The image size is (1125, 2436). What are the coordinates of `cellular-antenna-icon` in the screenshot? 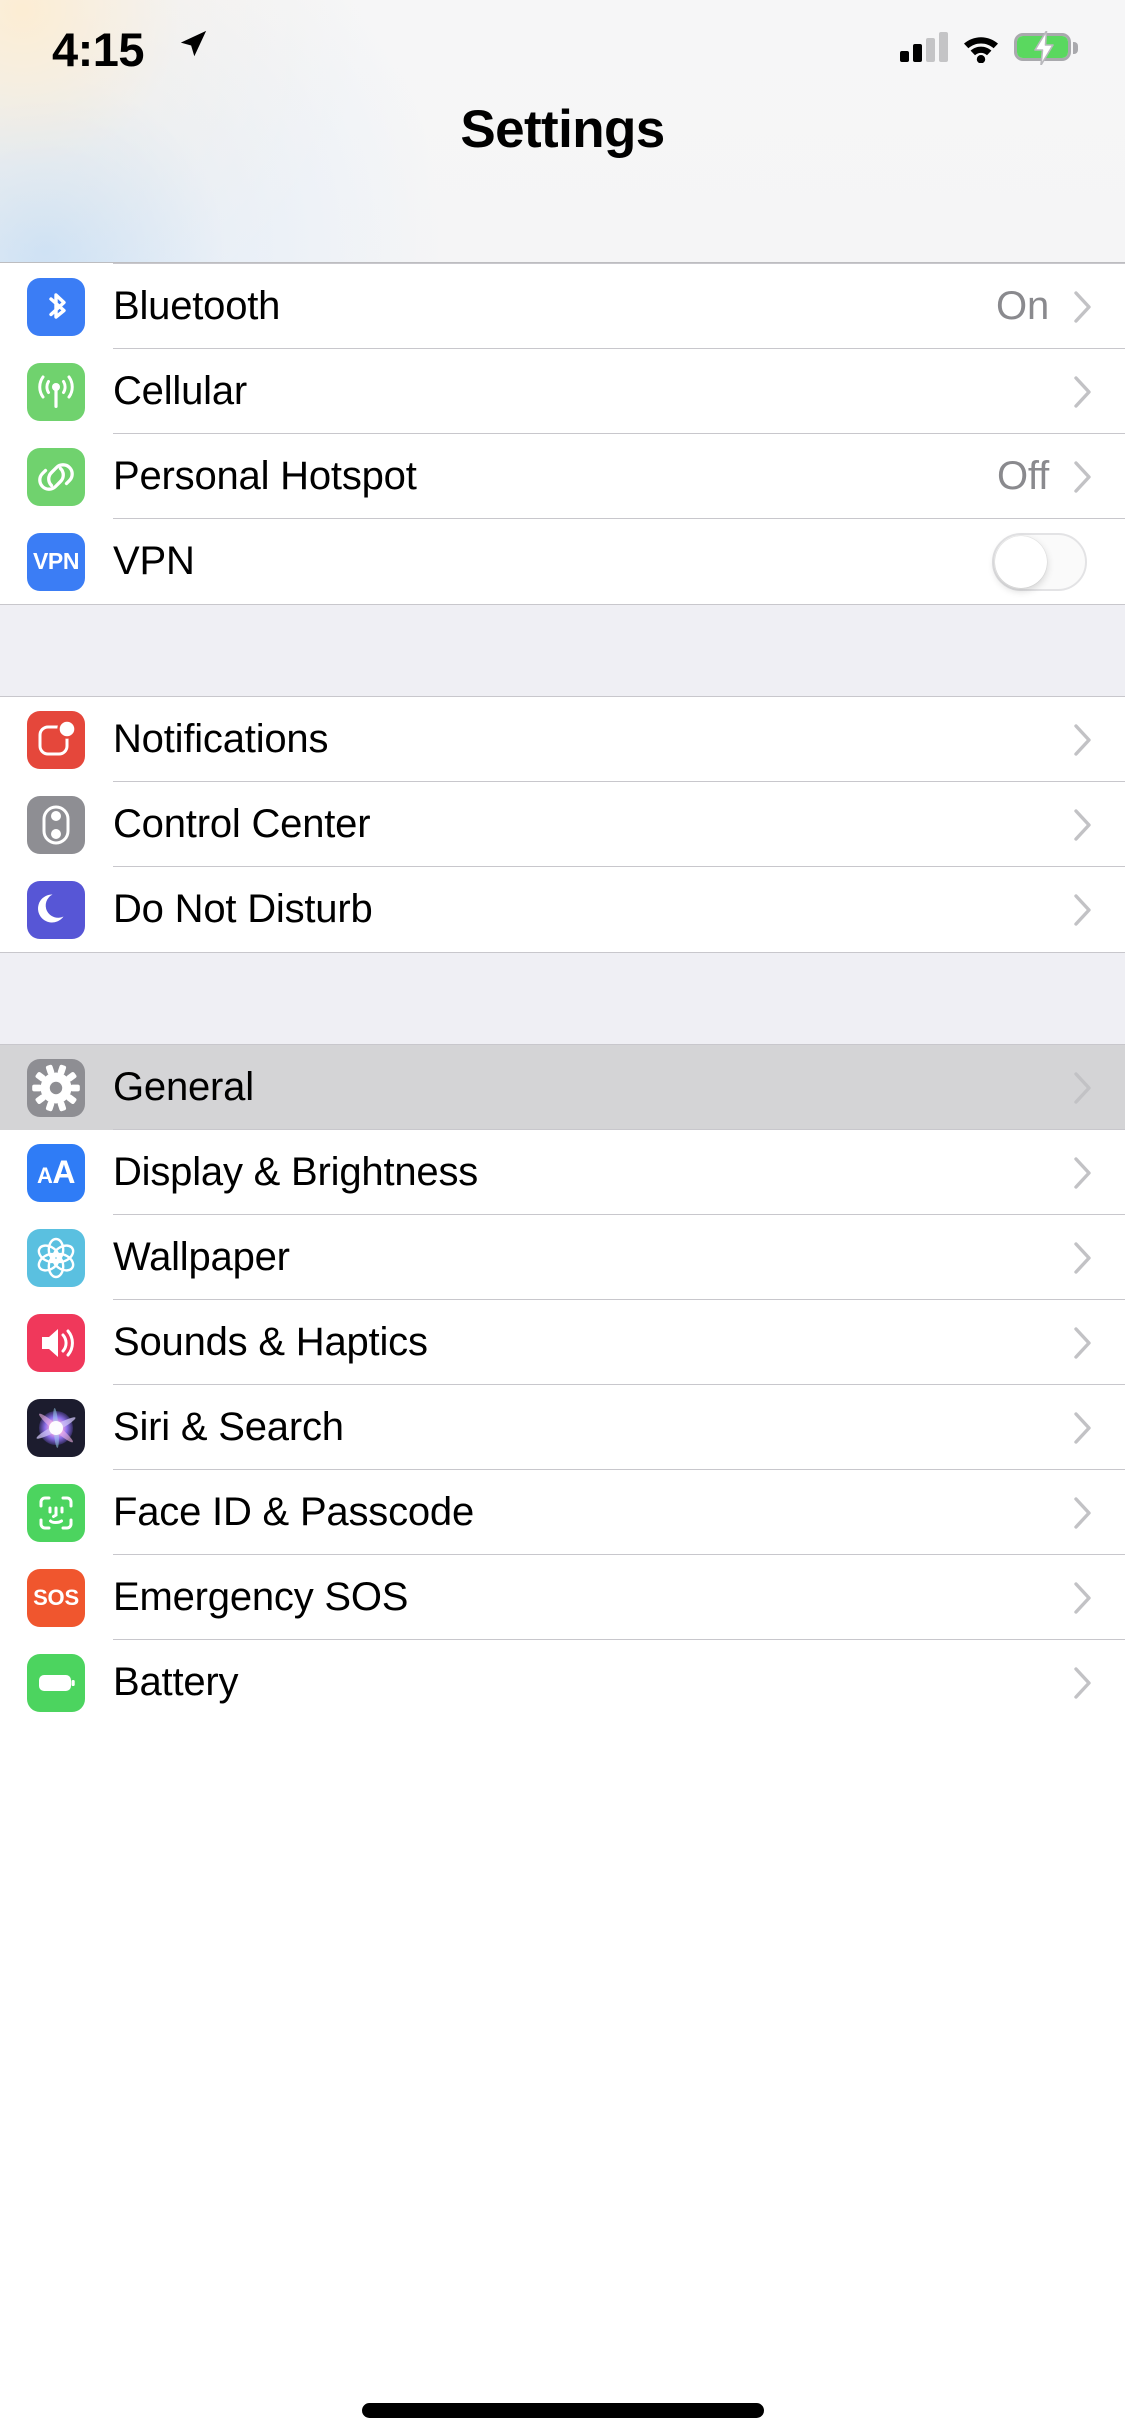 It's located at (56, 391).